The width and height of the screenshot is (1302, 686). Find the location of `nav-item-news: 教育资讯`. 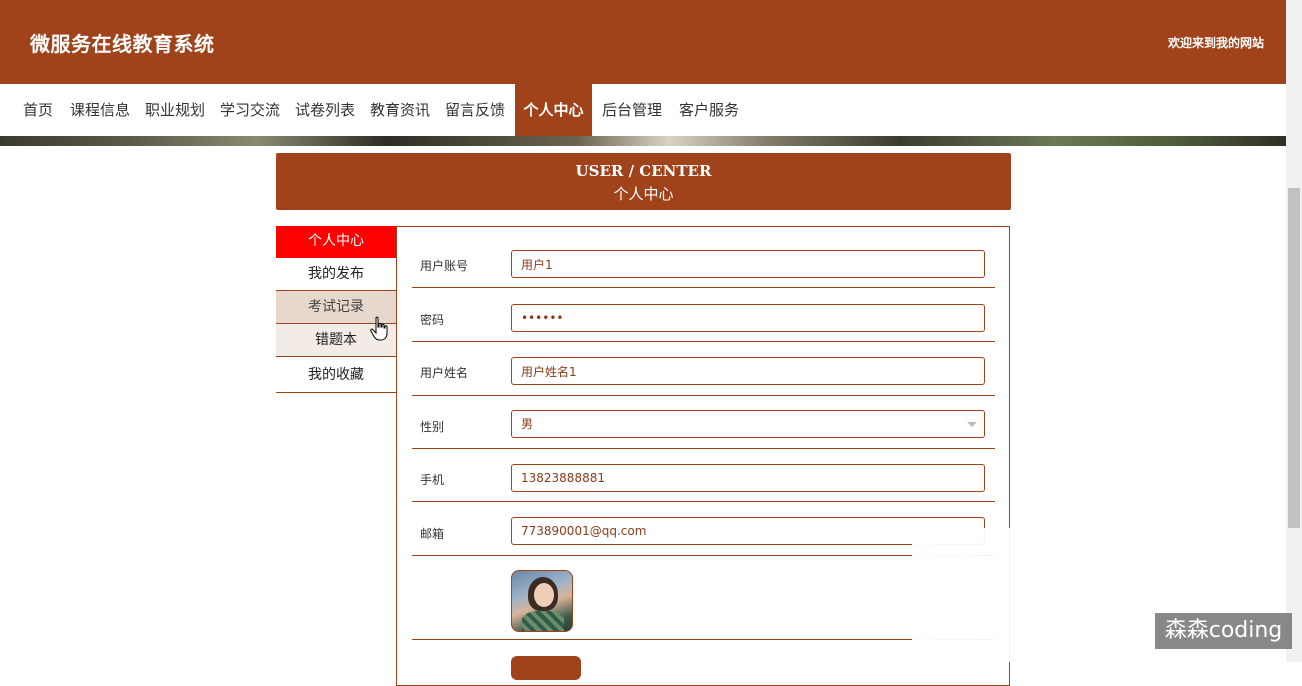

nav-item-news: 教育资讯 is located at coordinates (400, 110).